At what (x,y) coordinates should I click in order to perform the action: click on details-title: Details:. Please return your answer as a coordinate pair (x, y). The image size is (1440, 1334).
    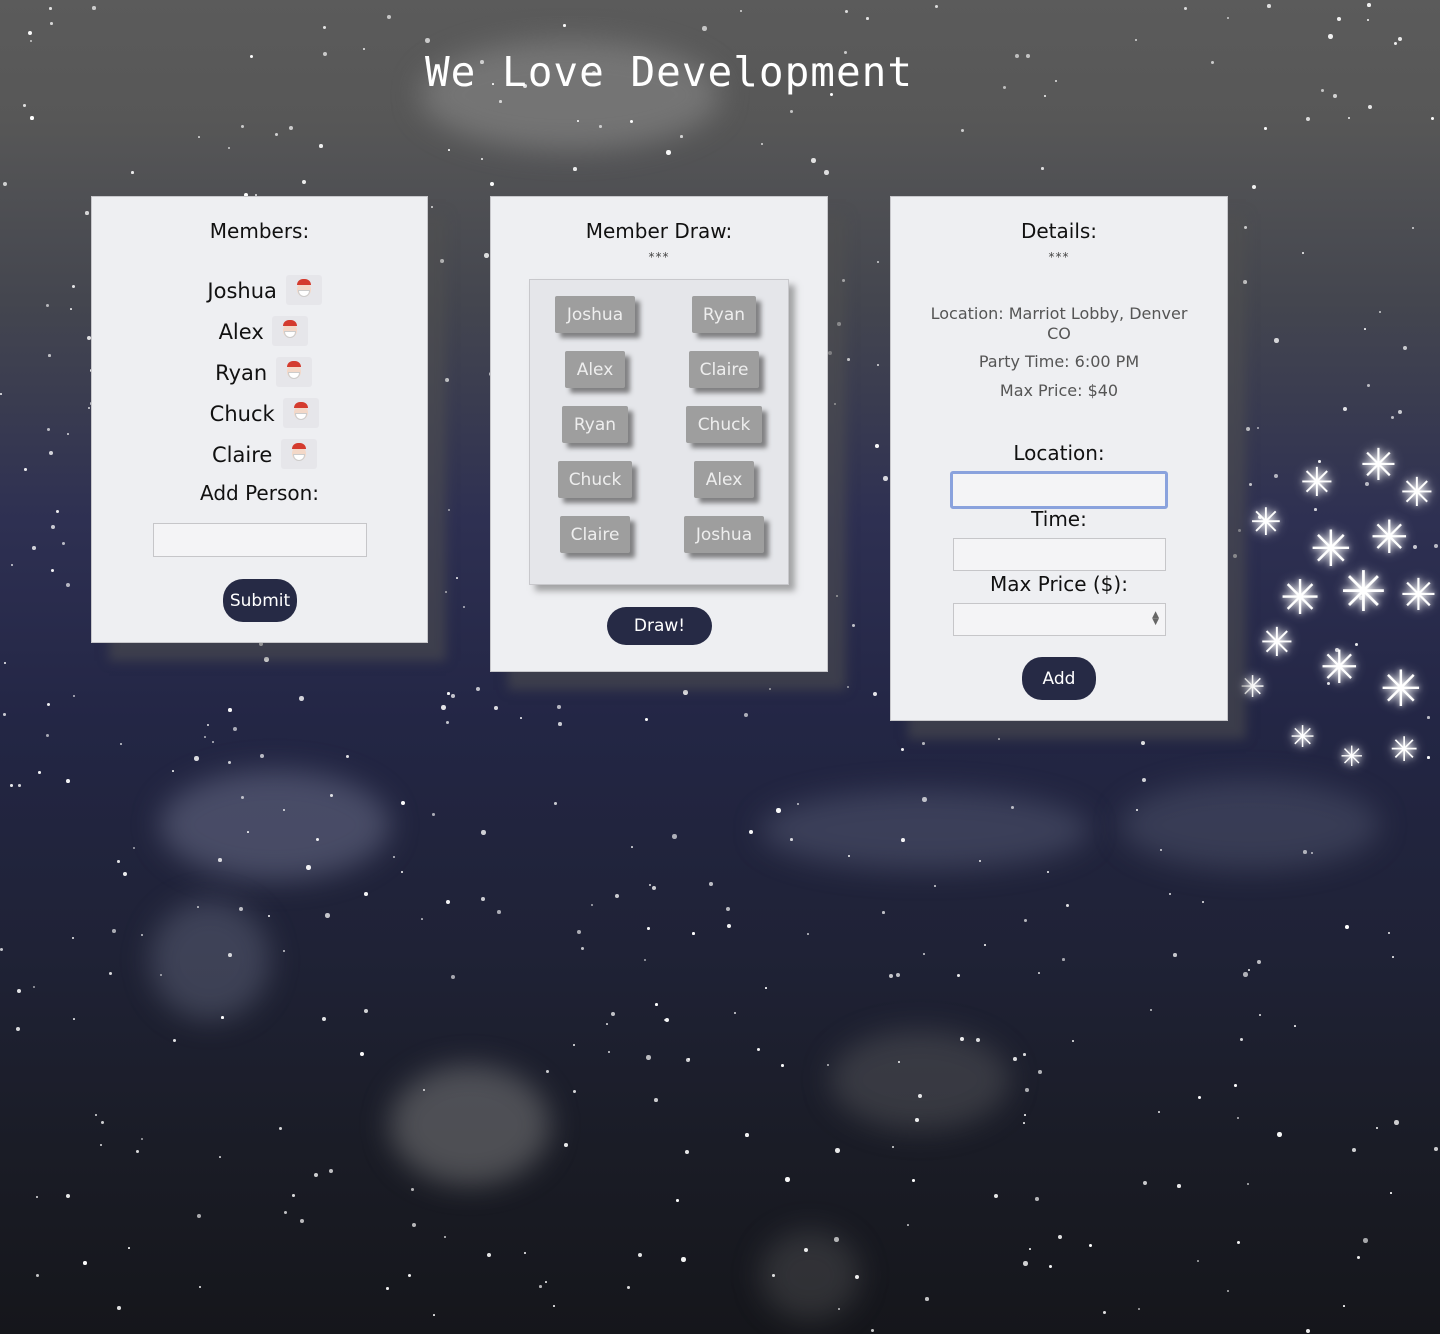
    Looking at the image, I should click on (1059, 231).